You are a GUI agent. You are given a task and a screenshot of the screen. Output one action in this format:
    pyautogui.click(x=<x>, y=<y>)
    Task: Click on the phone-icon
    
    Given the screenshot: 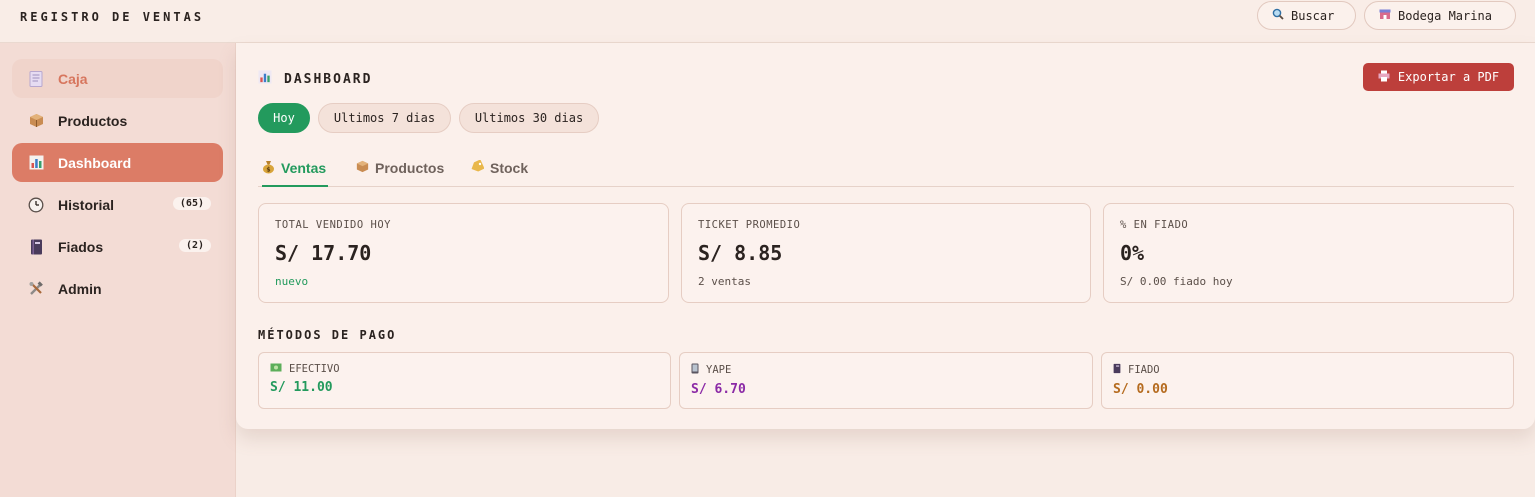 What is the action you would take?
    pyautogui.click(x=695, y=370)
    